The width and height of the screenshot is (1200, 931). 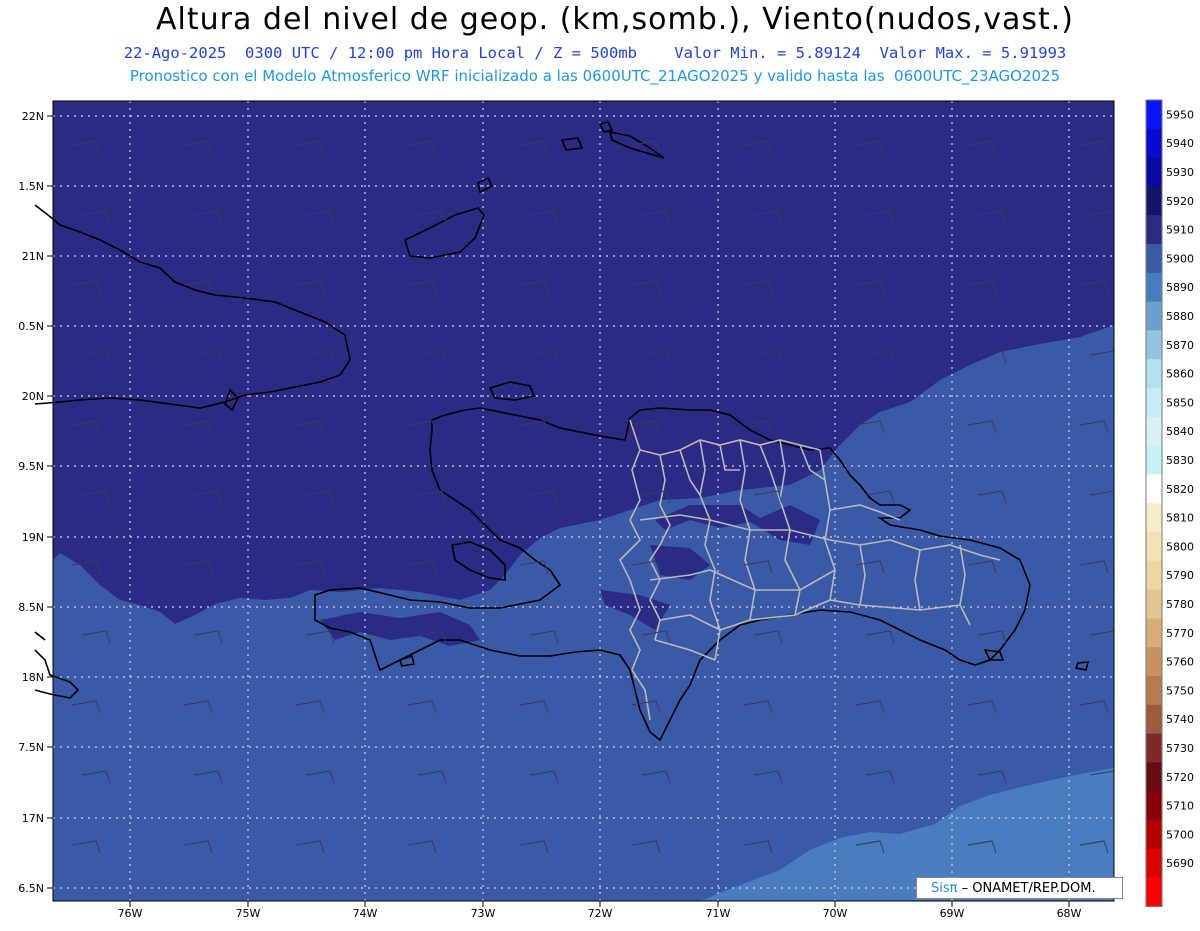 I want to click on lon-label: 68W, so click(x=1069, y=913).